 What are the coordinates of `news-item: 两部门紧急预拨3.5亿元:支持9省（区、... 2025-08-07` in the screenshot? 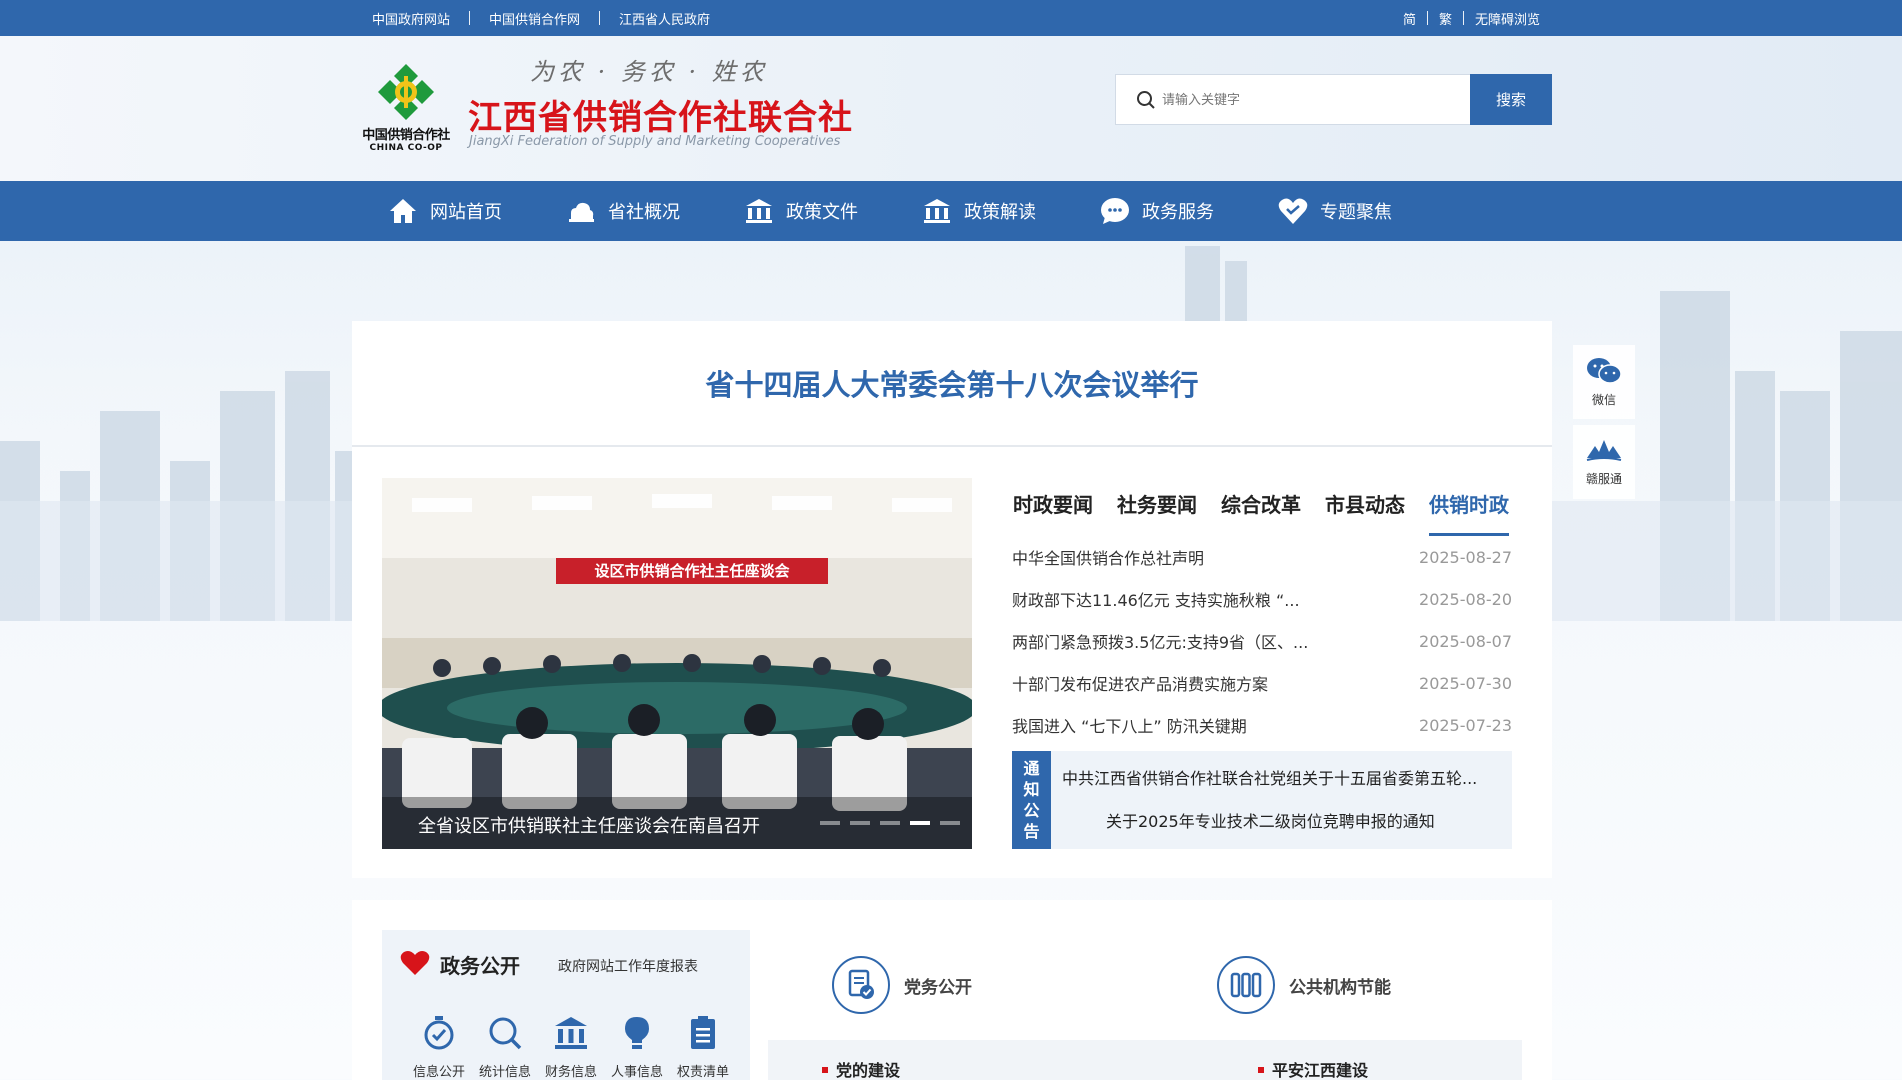 It's located at (1262, 641).